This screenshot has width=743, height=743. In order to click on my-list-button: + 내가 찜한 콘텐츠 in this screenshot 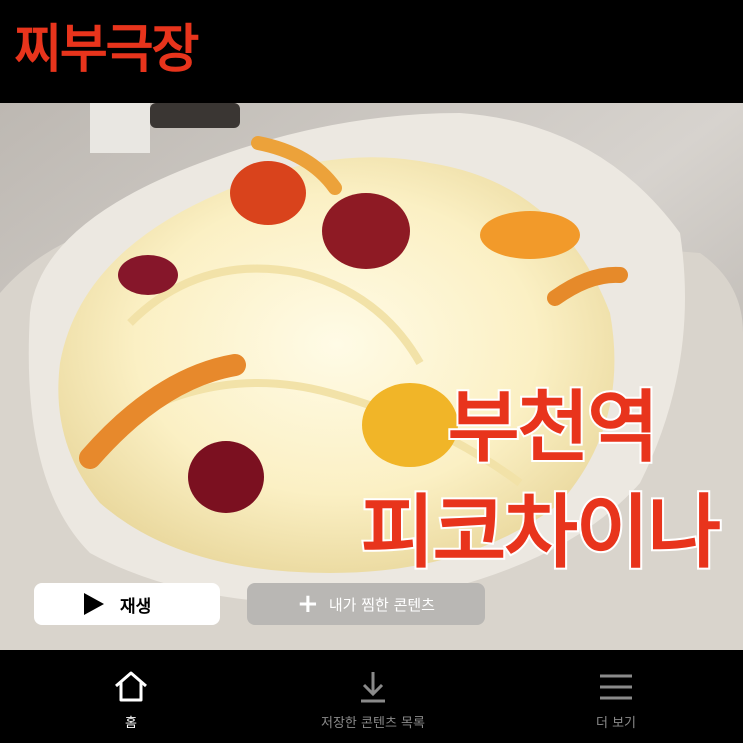, I will do `click(366, 604)`.